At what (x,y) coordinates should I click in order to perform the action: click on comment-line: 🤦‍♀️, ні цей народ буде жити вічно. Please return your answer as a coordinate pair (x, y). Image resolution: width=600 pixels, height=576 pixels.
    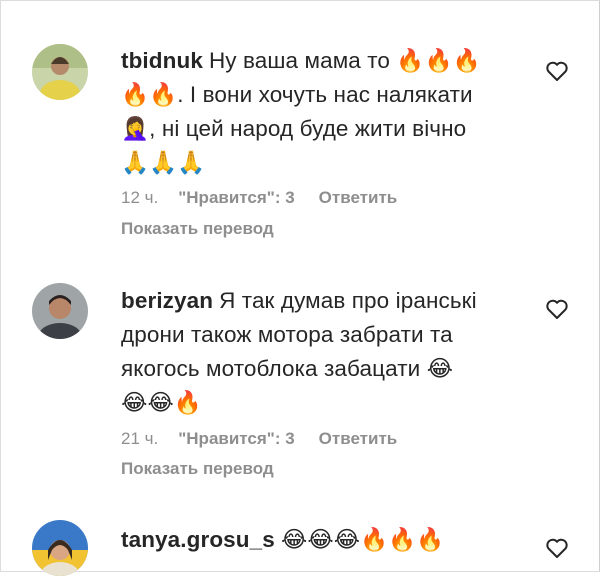
    Looking at the image, I should click on (294, 128).